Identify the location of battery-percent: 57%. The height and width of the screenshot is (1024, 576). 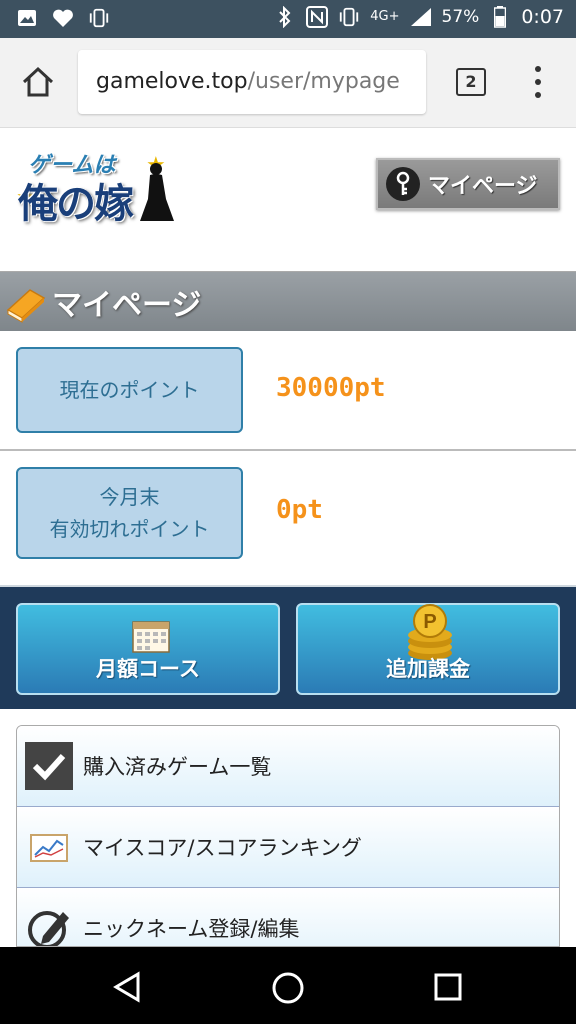
(460, 17).